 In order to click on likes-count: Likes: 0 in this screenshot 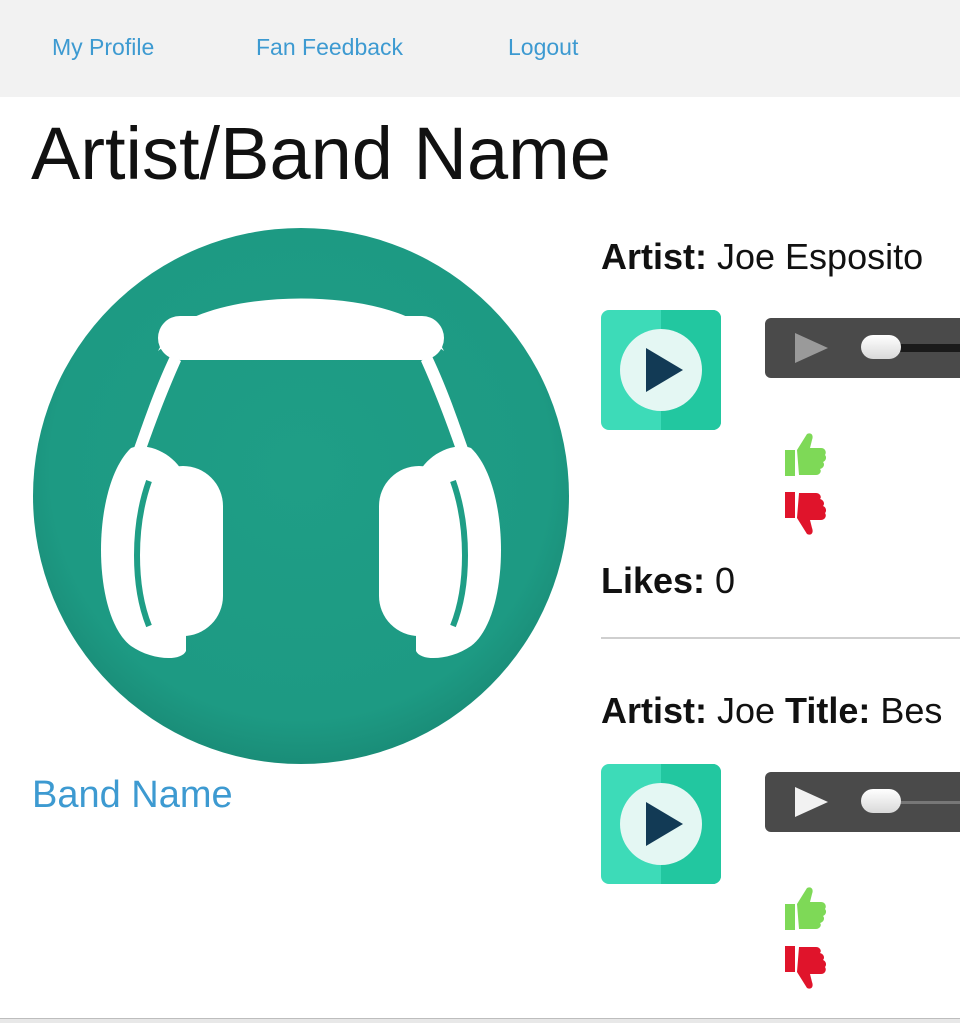, I will do `click(668, 578)`.